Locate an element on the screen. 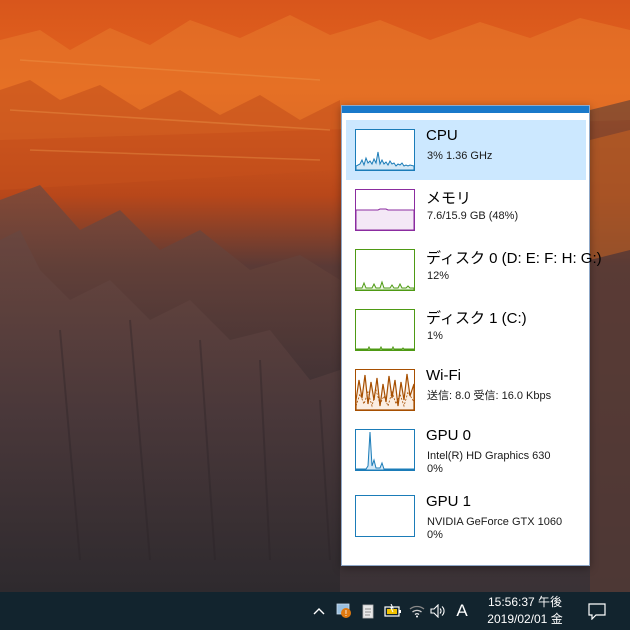 Image resolution: width=630 pixels, height=630 pixels. taskbar: ! A 15:56:37 午後 2019/02/01 金 is located at coordinates (315, 611).